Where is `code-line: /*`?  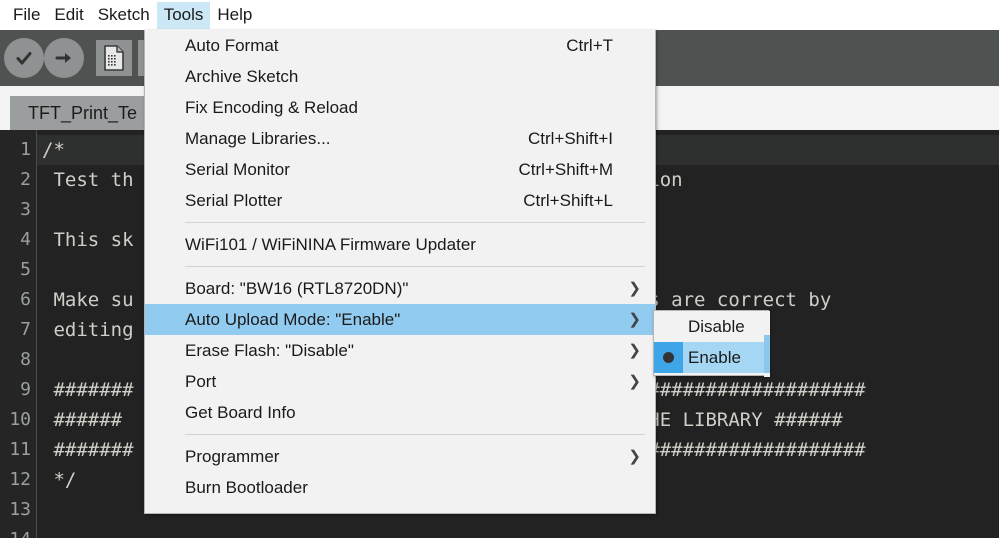
code-line: /* is located at coordinates (53, 150).